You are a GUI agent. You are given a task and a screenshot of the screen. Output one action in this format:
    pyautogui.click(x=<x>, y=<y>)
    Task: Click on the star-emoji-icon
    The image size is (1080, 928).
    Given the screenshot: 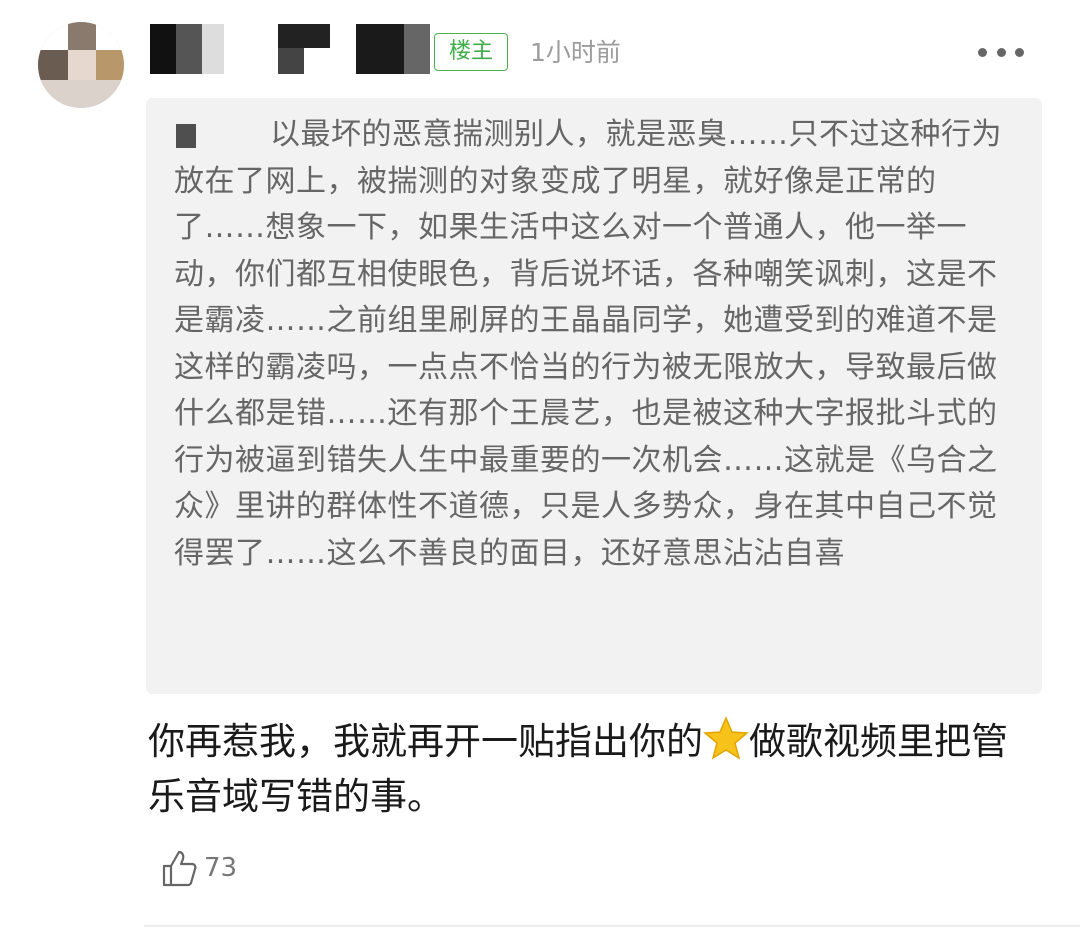 What is the action you would take?
    pyautogui.click(x=726, y=738)
    